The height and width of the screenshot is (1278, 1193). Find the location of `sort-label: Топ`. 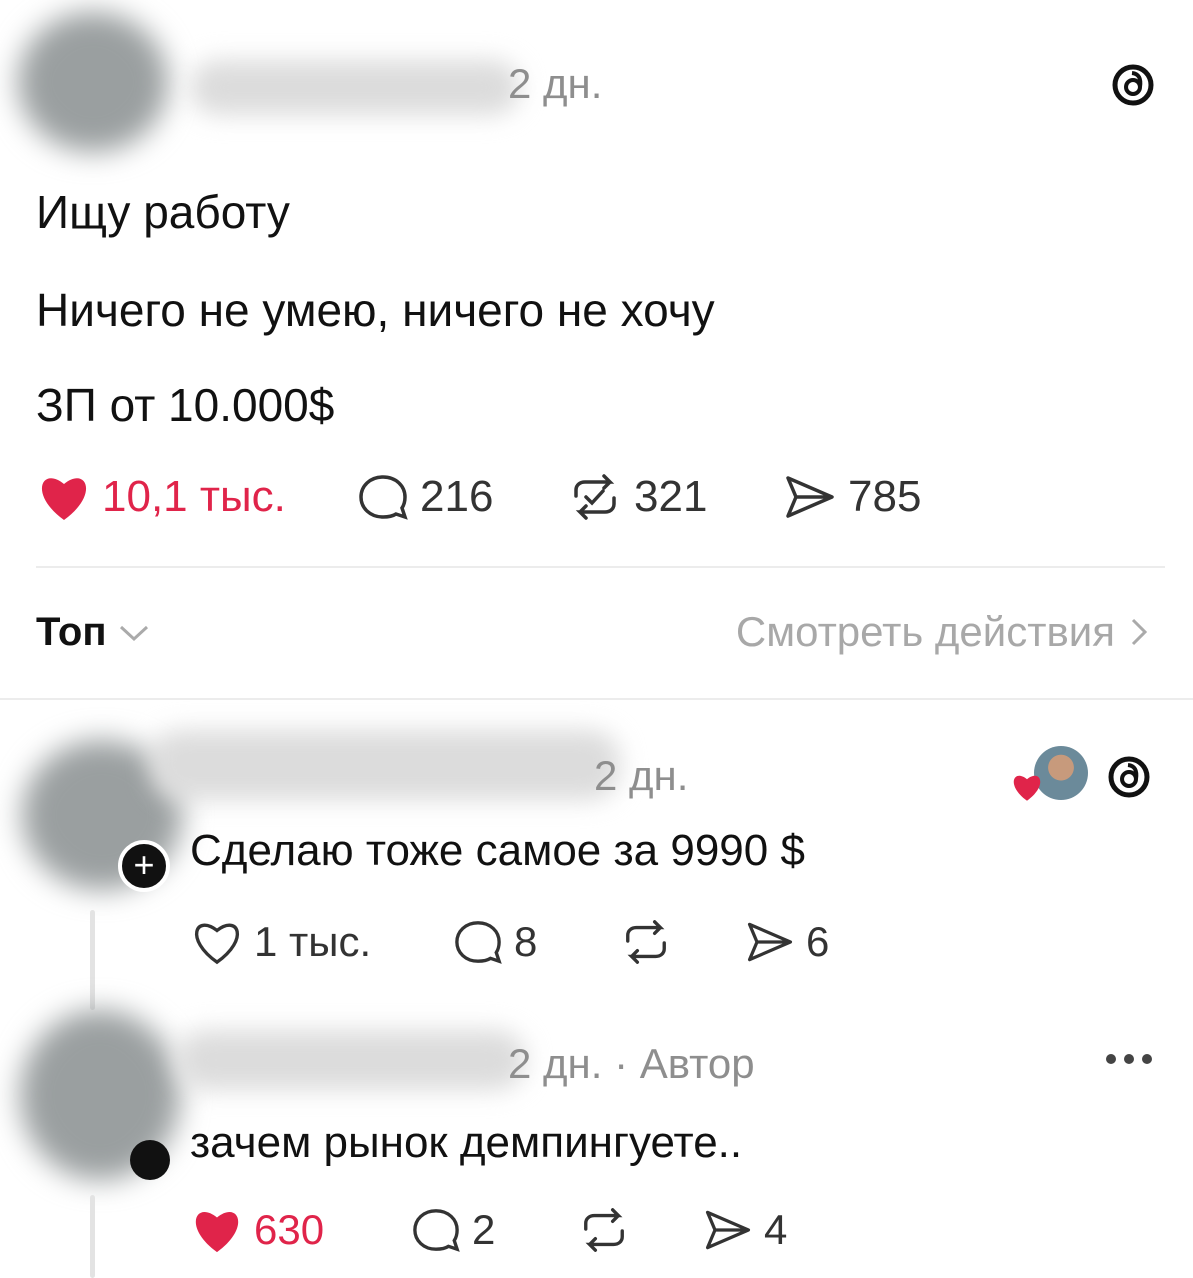

sort-label: Топ is located at coordinates (71, 632).